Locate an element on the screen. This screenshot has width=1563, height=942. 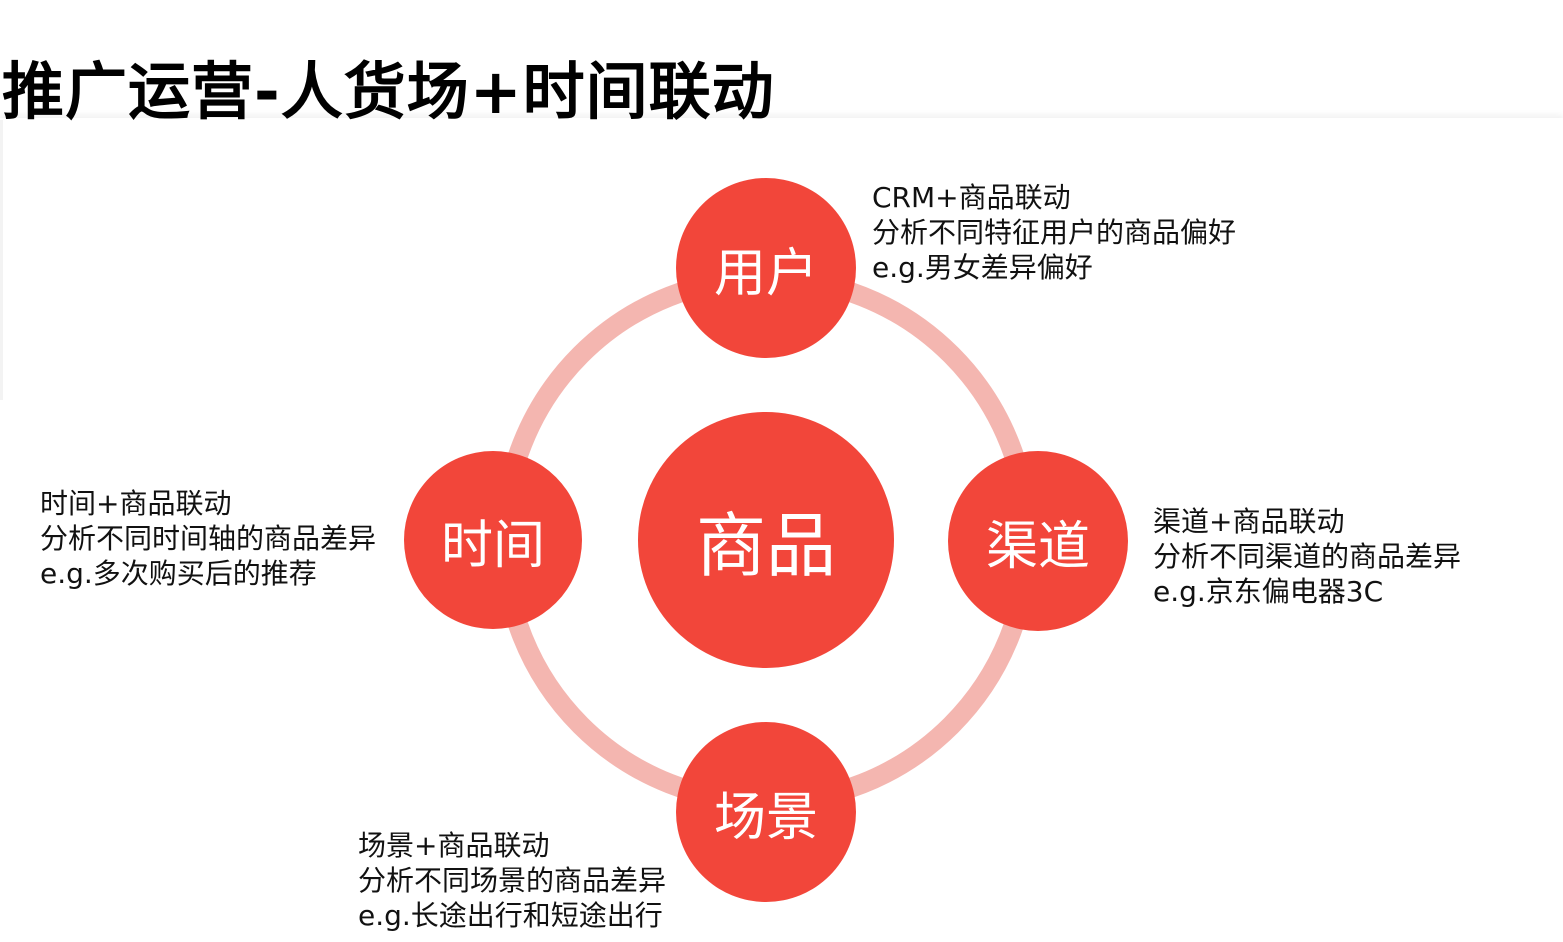
desc-user-line2: 分析不同特征用户的商品偏好 is located at coordinates (1054, 232).